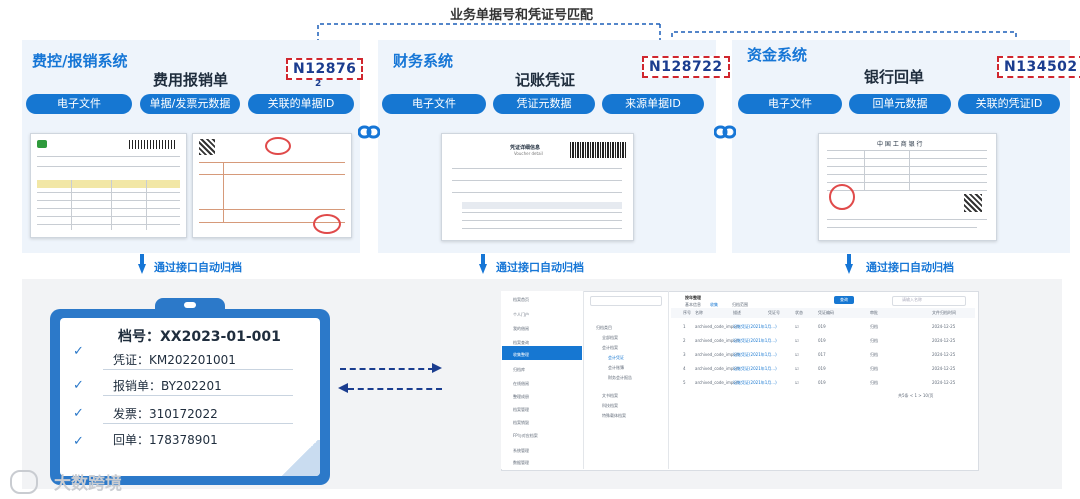 The height and width of the screenshot is (499, 1080). I want to click on clipboard-clip-icon, so click(190, 307).